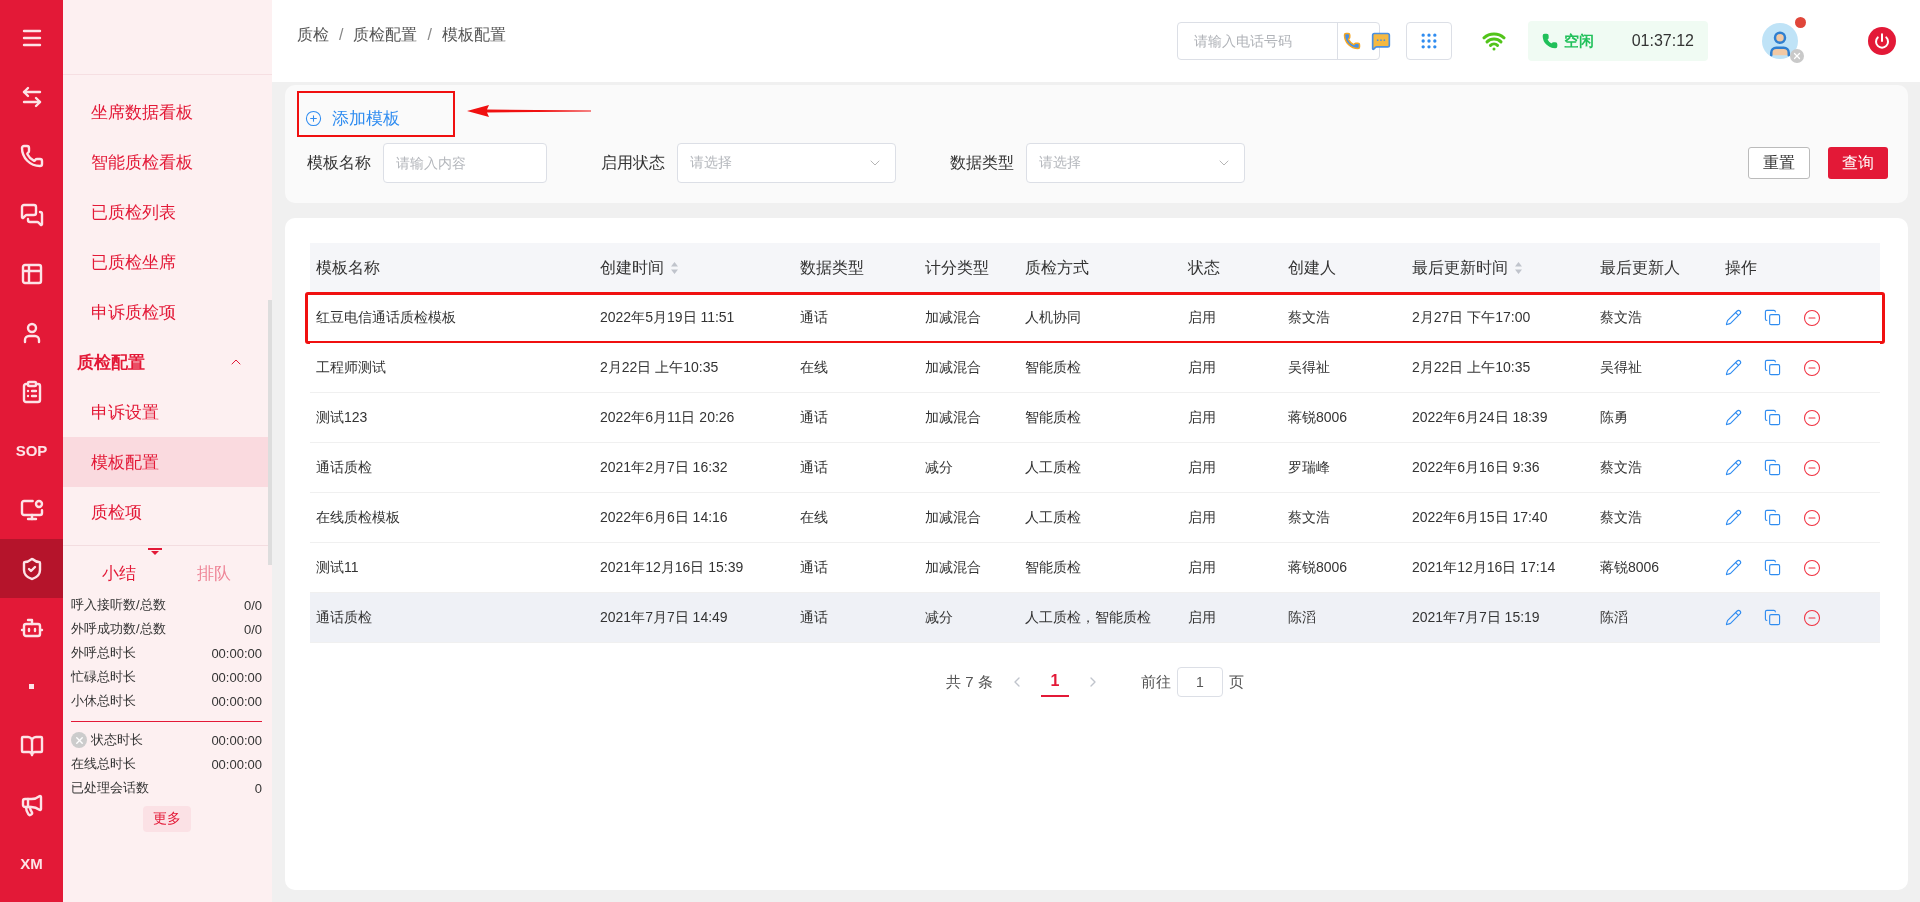  I want to click on rail-item: XM, so click(31, 863).